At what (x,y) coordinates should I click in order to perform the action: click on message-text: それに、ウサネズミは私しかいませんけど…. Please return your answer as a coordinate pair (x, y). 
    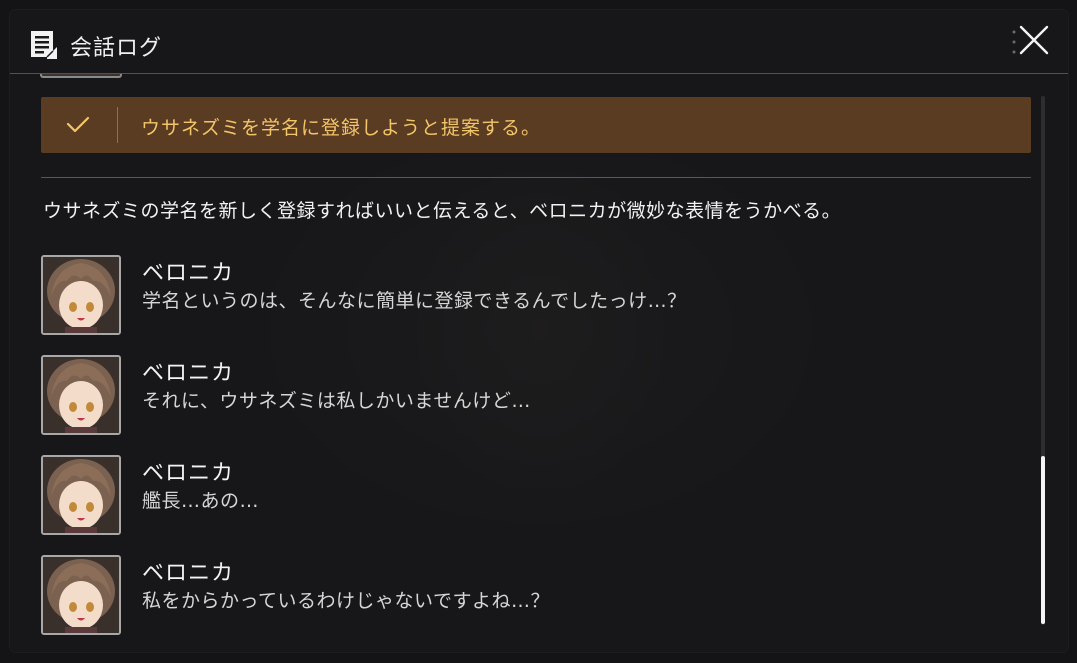
    Looking at the image, I should click on (336, 401).